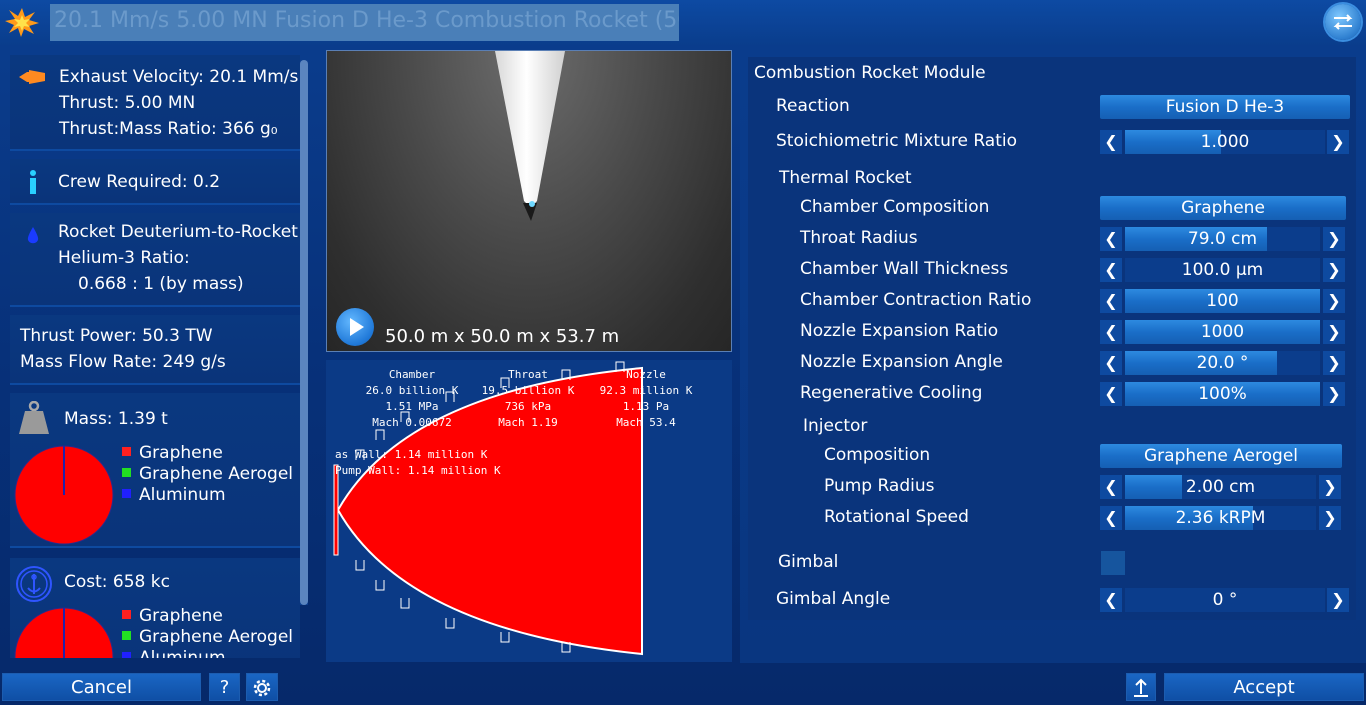 The image size is (1366, 705). I want to click on thermal-rocket-title: Thermal Rocket, so click(845, 178).